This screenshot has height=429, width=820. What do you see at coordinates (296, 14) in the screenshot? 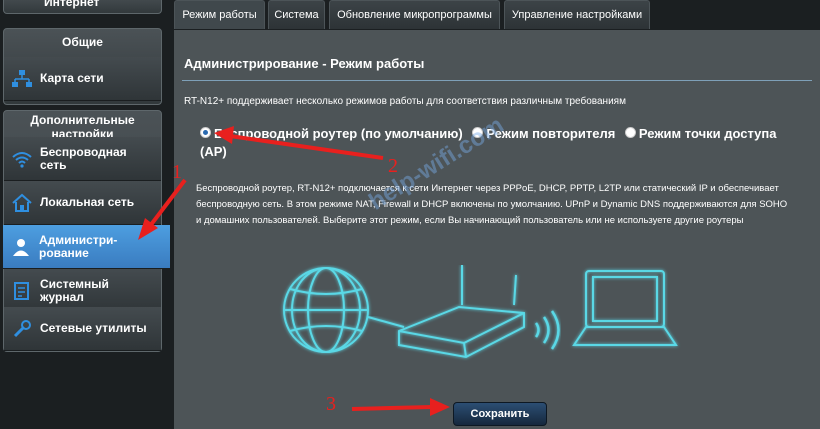
I see `tab-system: Система` at bounding box center [296, 14].